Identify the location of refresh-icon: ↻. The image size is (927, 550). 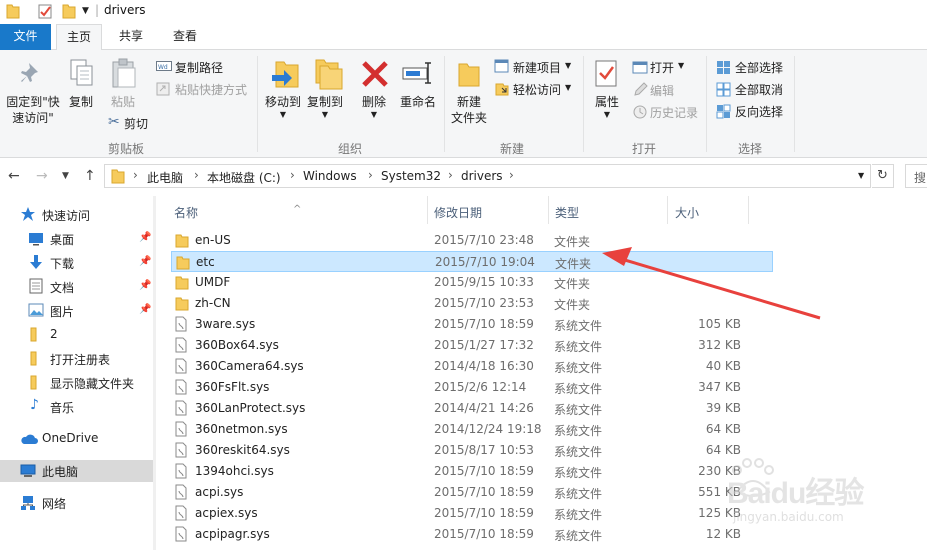
(883, 176).